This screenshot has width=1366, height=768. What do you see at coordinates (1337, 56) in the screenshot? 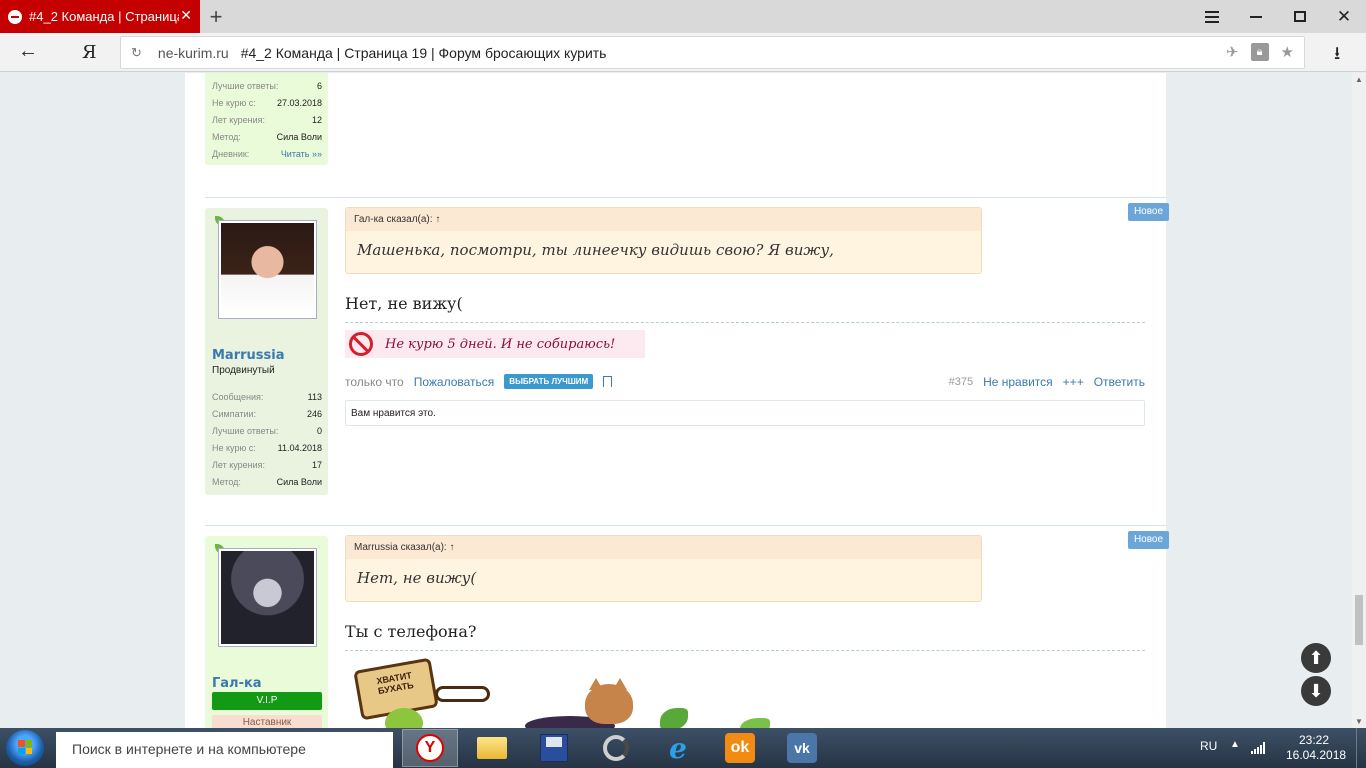
I see `downloads-button: ⭳` at bounding box center [1337, 56].